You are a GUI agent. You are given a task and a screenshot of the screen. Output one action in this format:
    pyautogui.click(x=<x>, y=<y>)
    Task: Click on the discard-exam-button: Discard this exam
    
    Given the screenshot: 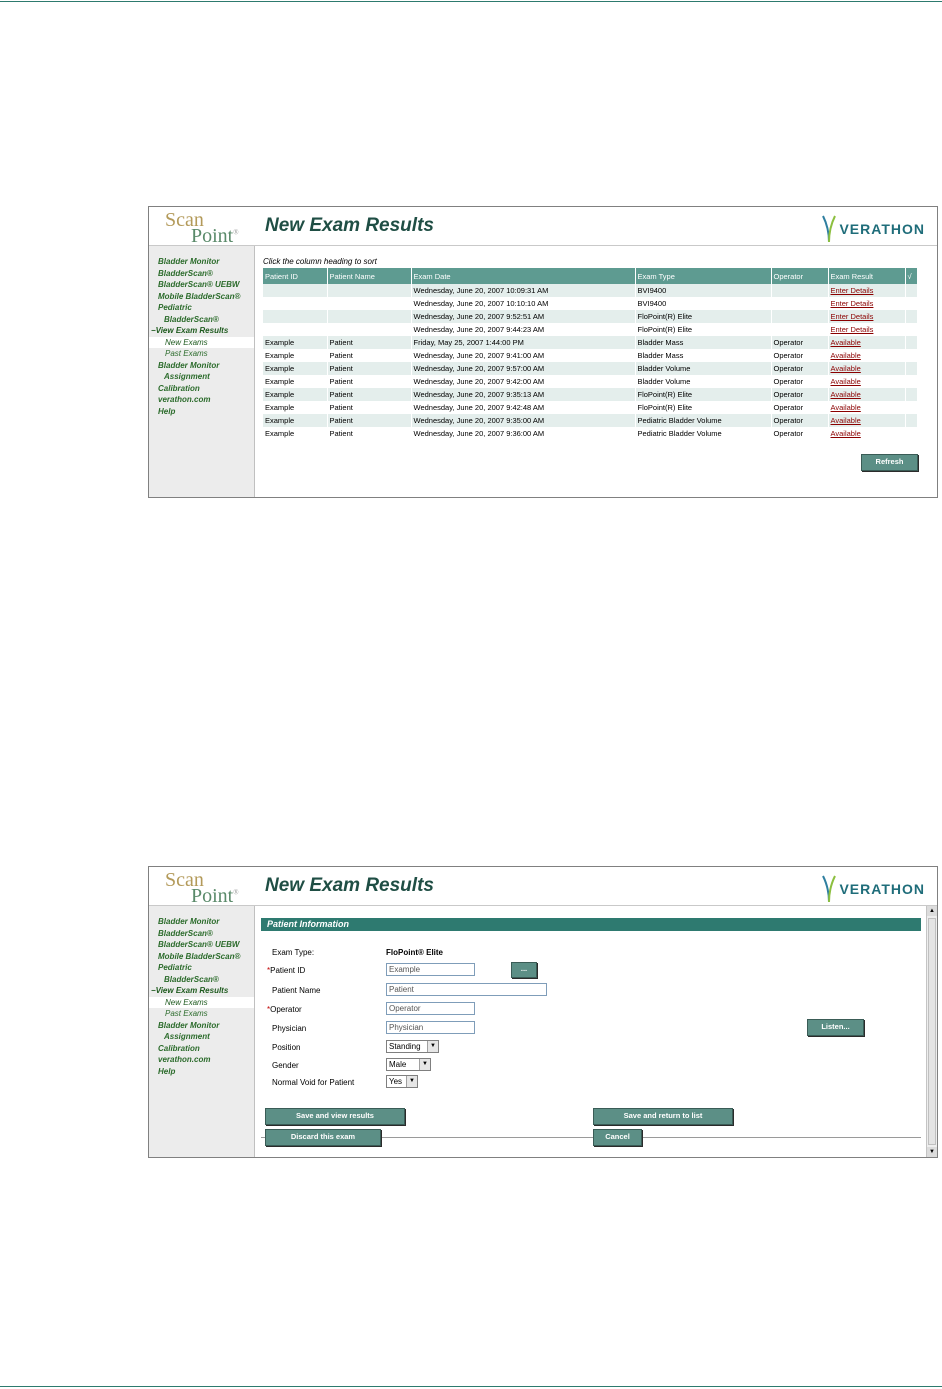 What is the action you would take?
    pyautogui.click(x=323, y=1137)
    